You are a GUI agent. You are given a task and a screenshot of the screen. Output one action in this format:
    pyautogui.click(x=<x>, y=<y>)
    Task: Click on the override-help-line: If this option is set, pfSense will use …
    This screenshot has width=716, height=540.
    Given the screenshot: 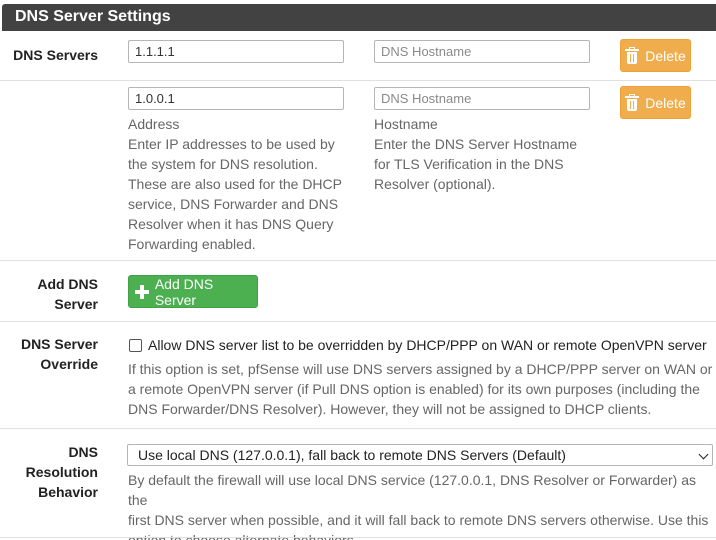 What is the action you would take?
    pyautogui.click(x=420, y=369)
    